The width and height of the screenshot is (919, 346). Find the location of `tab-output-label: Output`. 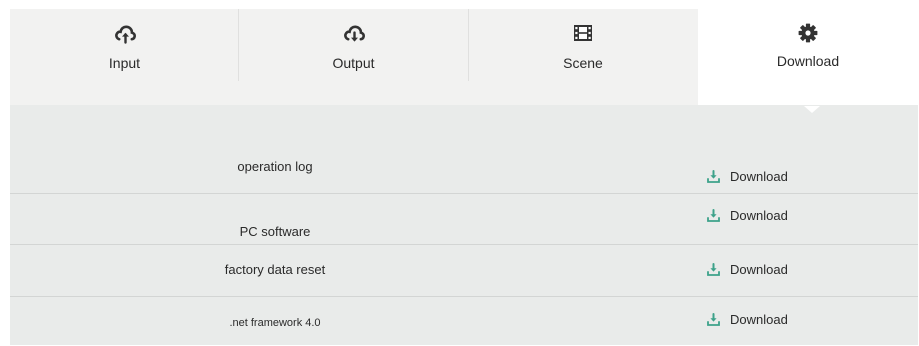

tab-output-label: Output is located at coordinates (353, 63).